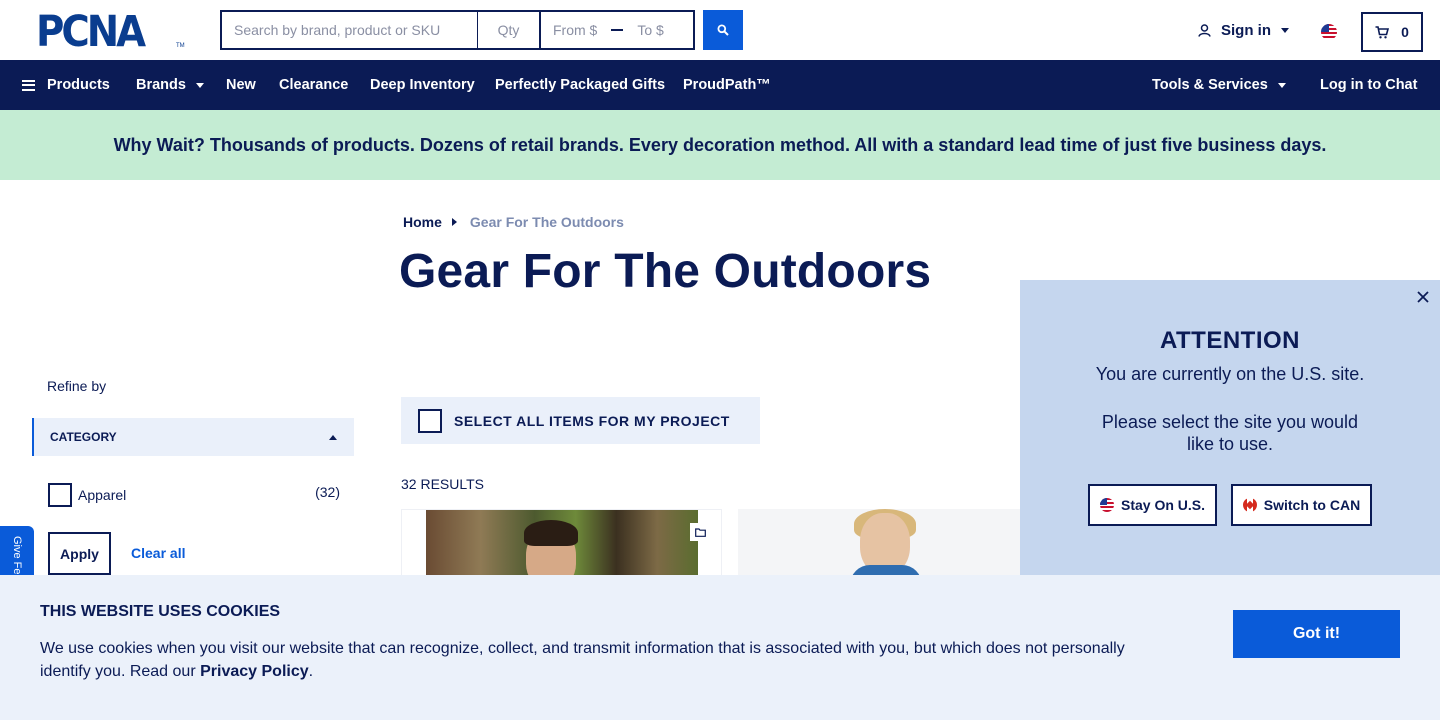 The width and height of the screenshot is (1440, 720). I want to click on product-image, so click(562, 545).